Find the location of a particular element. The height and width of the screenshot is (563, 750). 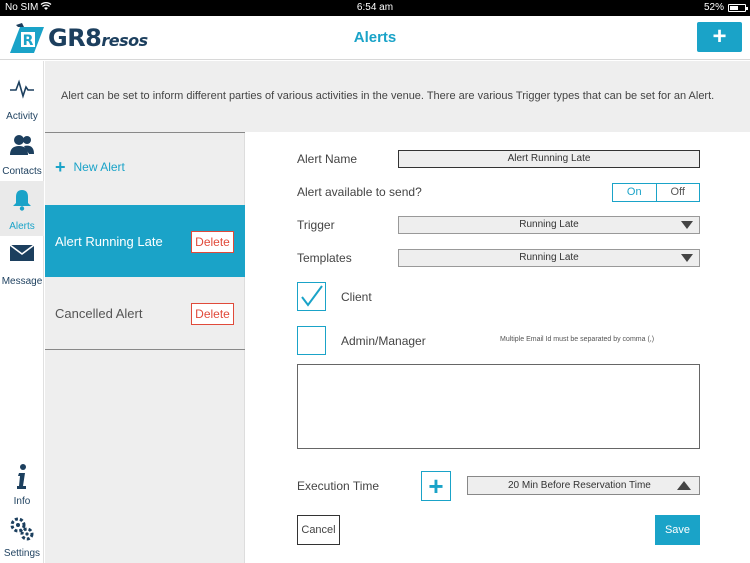

trigger-value: Running Late is located at coordinates (549, 224).